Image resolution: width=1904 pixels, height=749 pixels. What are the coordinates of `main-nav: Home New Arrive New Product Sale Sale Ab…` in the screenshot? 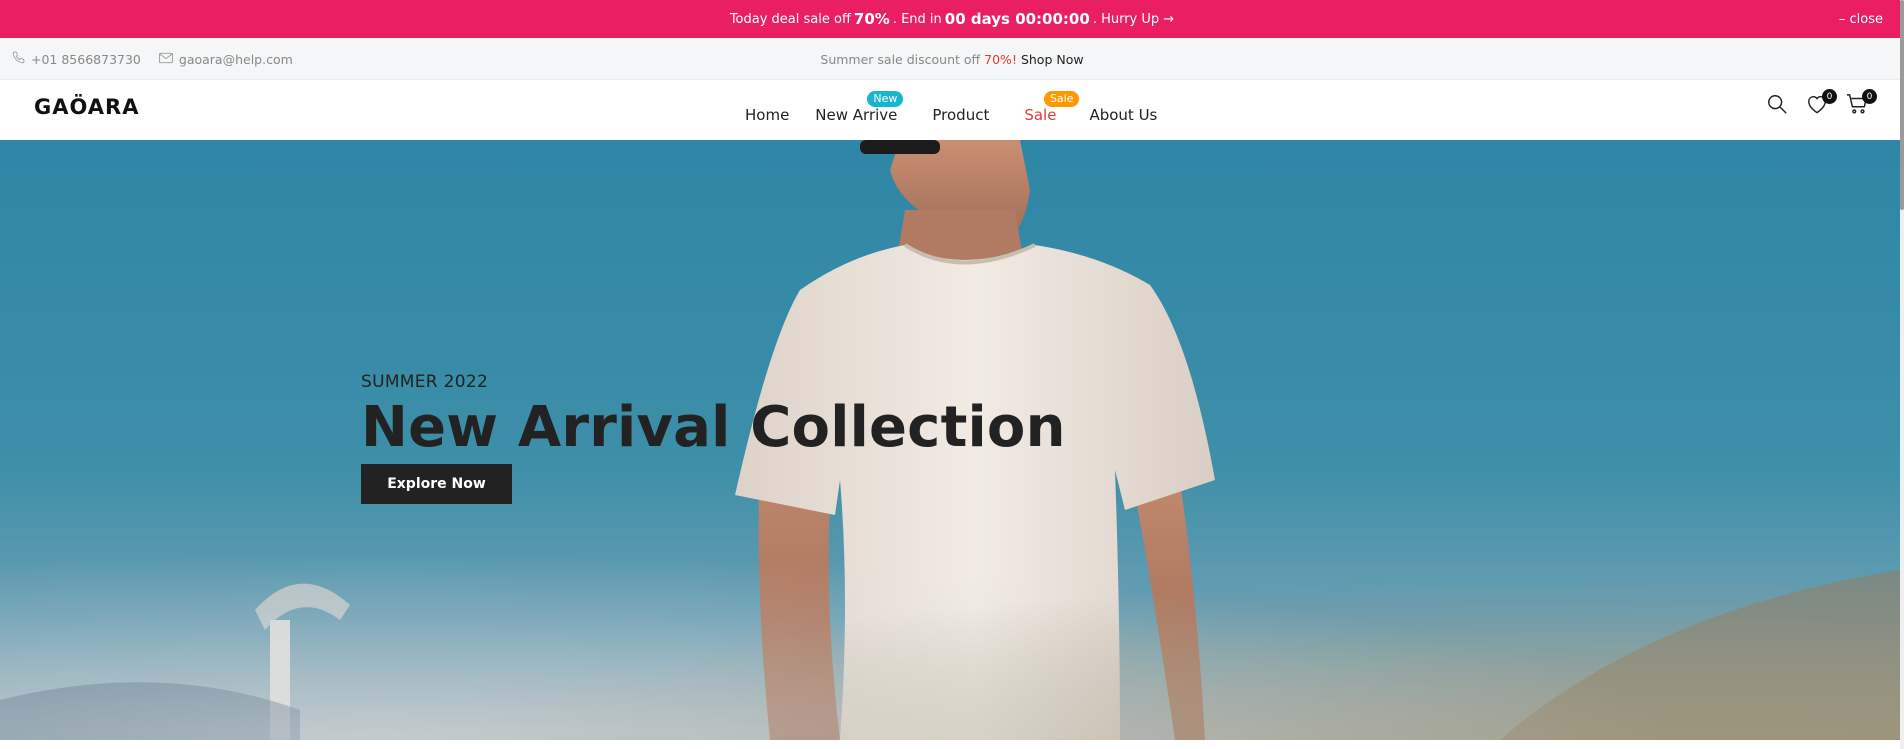 It's located at (951, 110).